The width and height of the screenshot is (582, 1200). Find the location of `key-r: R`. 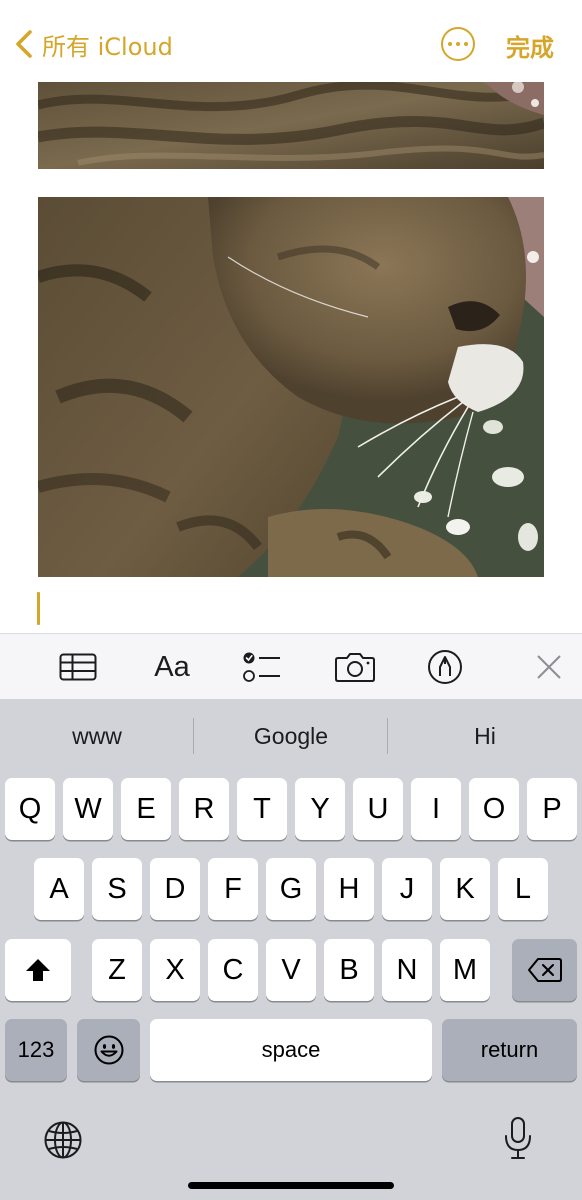

key-r: R is located at coordinates (204, 809).